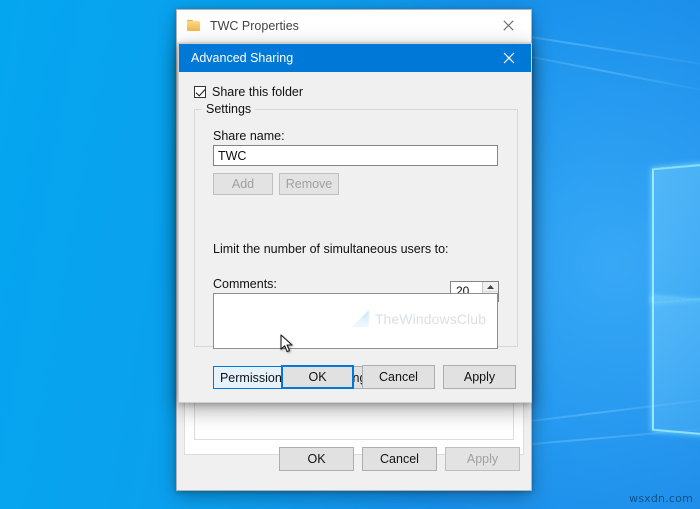  I want to click on advanced-sharing-cancel-button: Cancel, so click(398, 377).